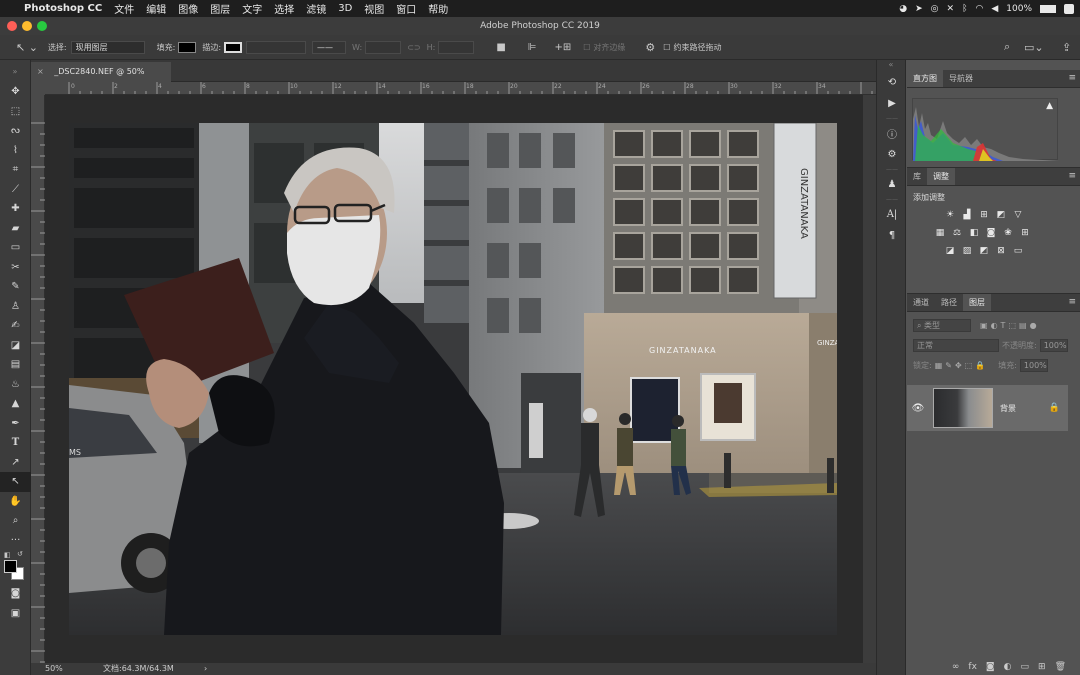  I want to click on spot-healing-tool-icon: ✚, so click(15, 209).